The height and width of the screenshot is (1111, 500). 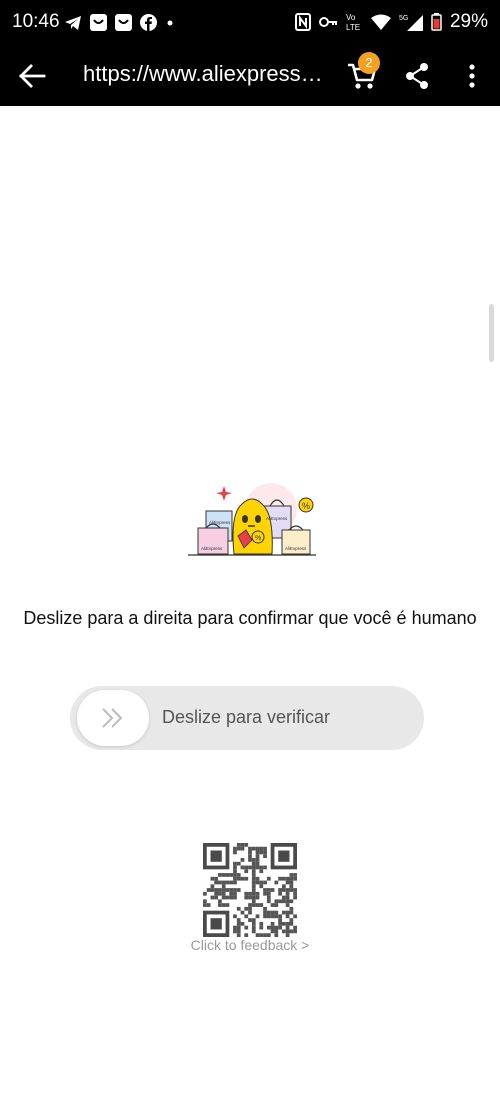 What do you see at coordinates (351, 17) in the screenshot?
I see `svg-text: Vo` at bounding box center [351, 17].